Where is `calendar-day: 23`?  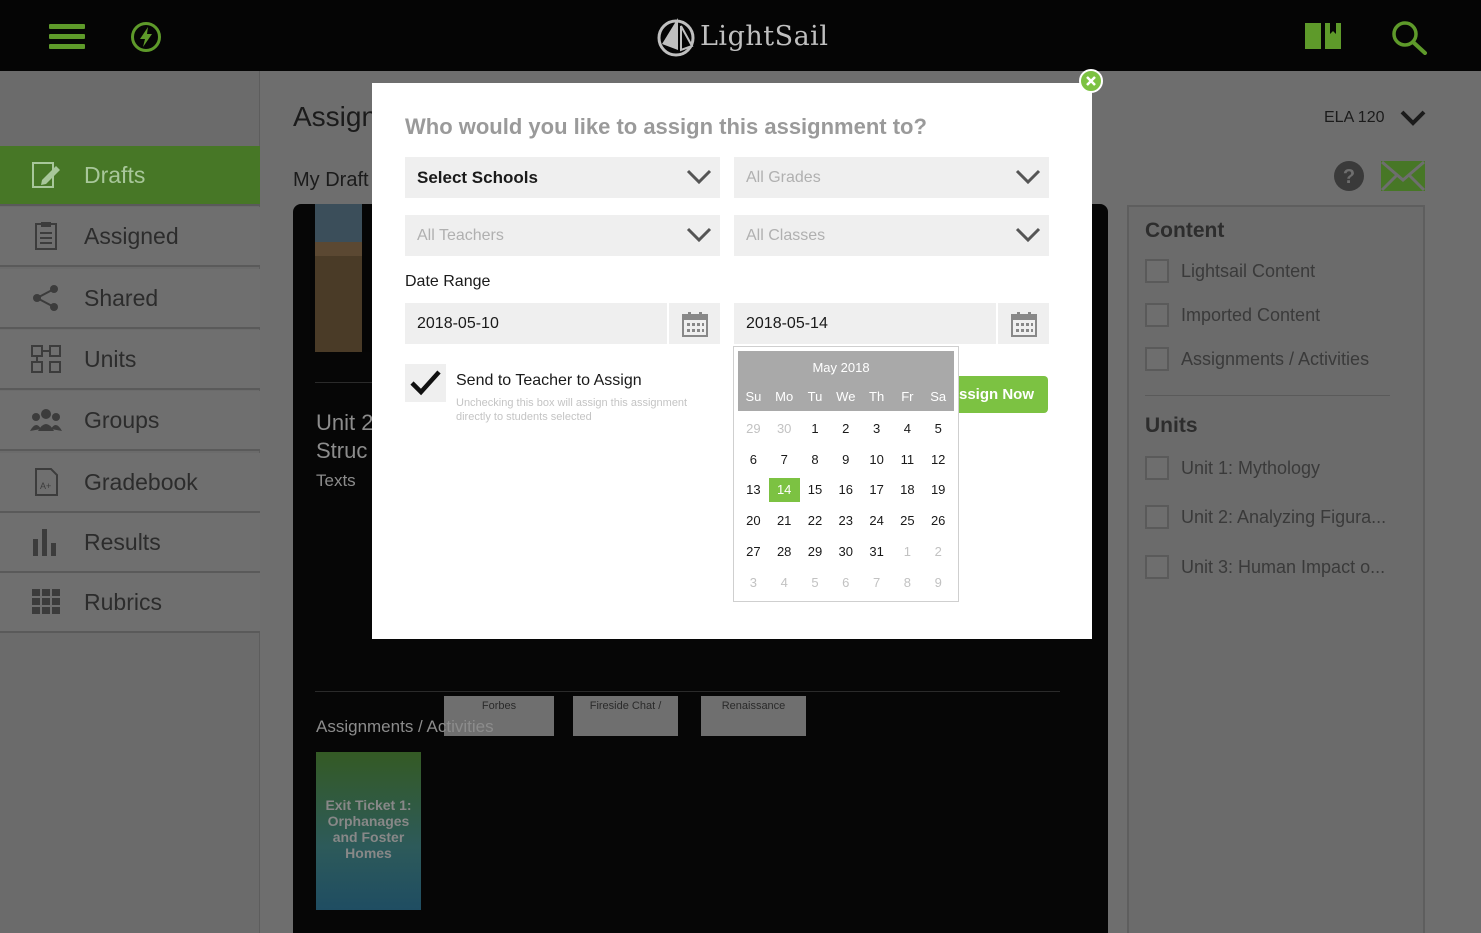 calendar-day: 23 is located at coordinates (845, 520).